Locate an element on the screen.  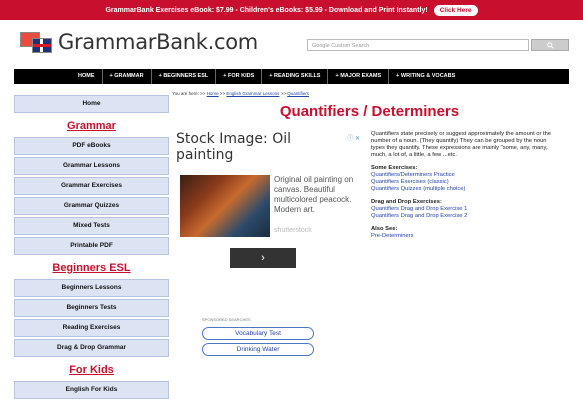
sidebar-item-pdf-ebooks: PDF eBooks is located at coordinates (91, 146).